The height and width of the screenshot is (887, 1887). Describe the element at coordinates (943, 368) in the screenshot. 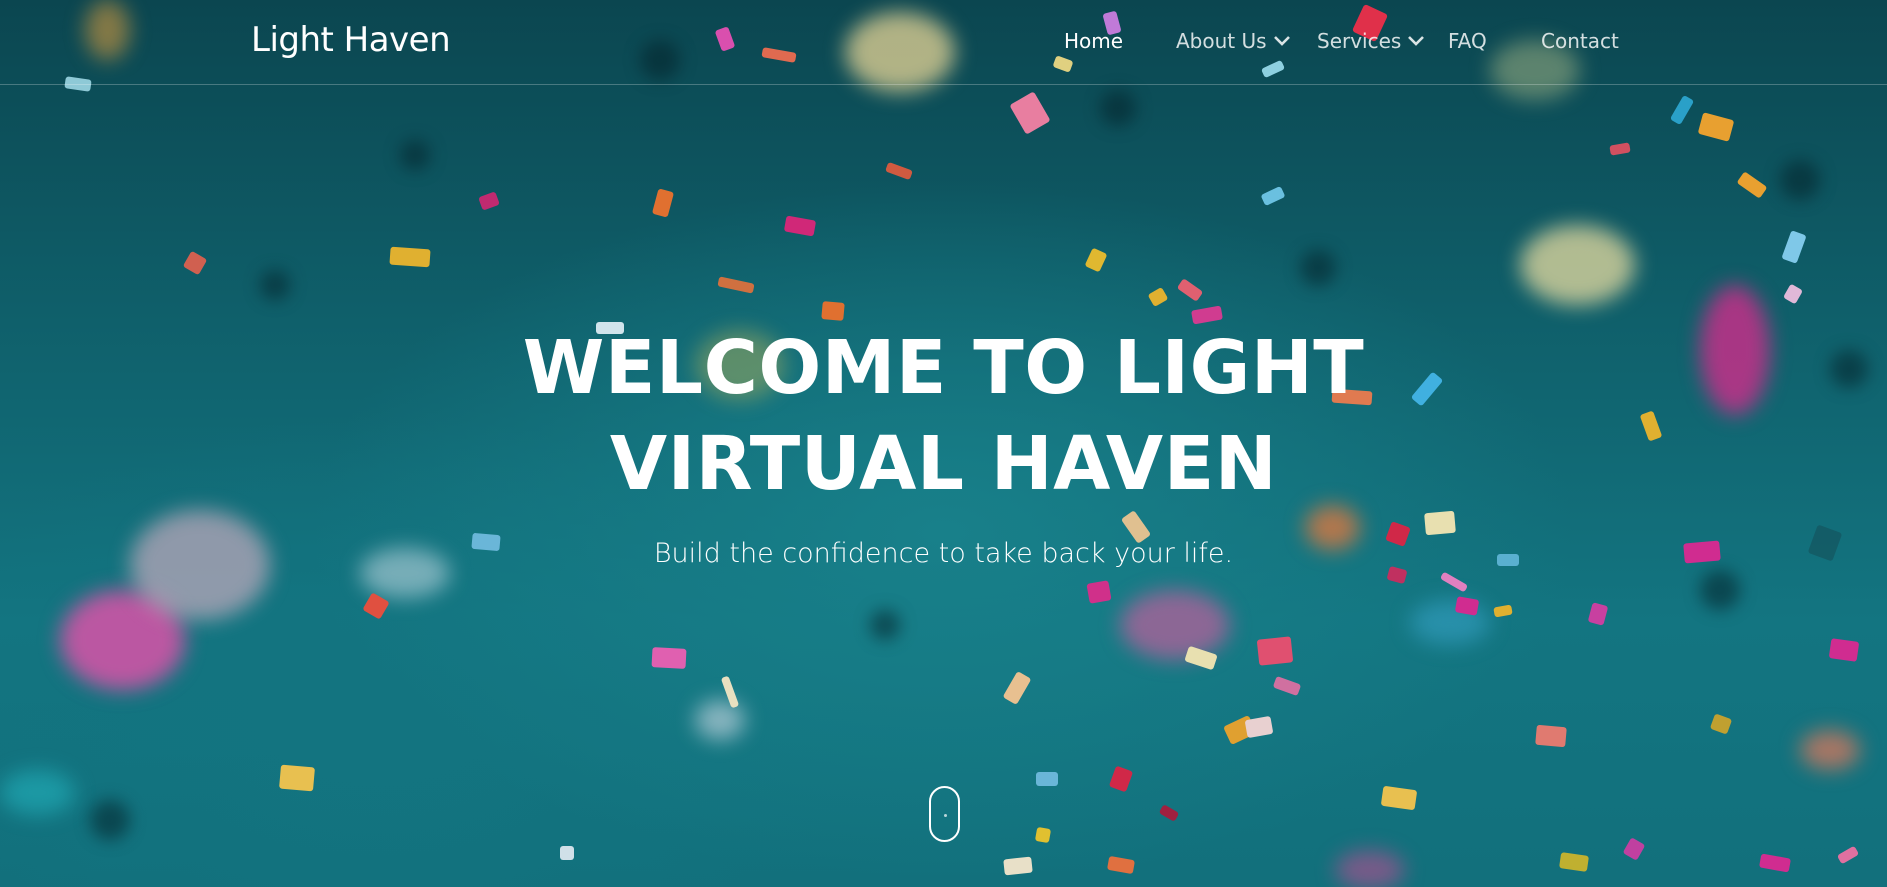

I see `hero-title-line-1: WELCOME TO LIGHT` at that location.